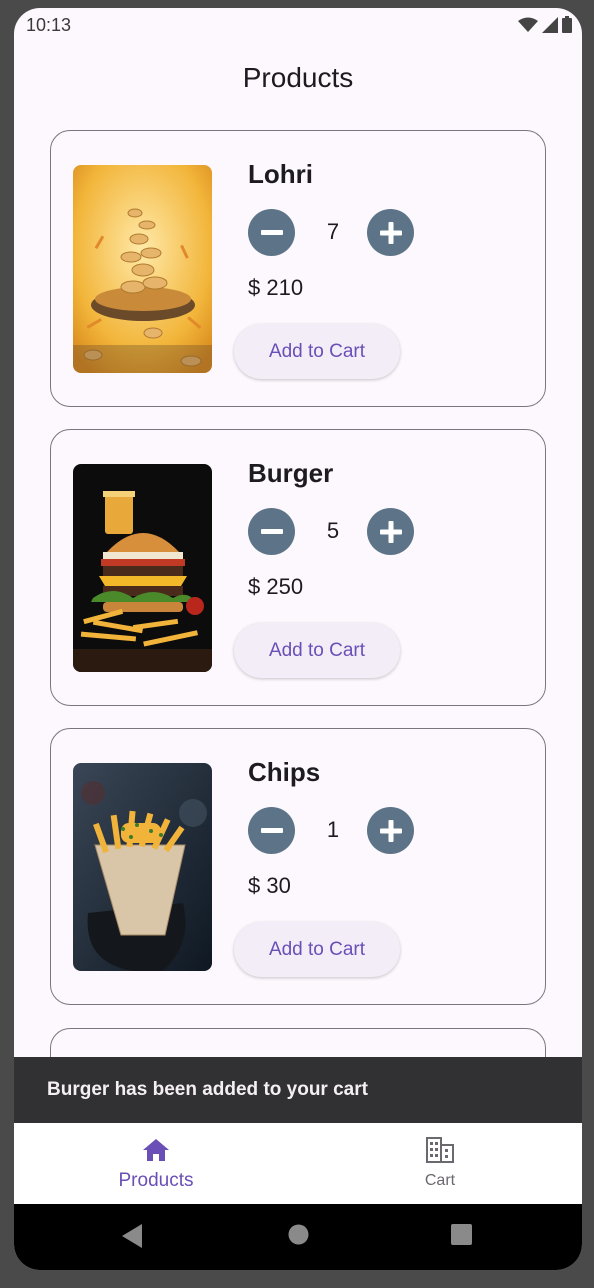 This screenshot has height=1288, width=594. Describe the element at coordinates (567, 24) in the screenshot. I see `battery-icon` at that location.